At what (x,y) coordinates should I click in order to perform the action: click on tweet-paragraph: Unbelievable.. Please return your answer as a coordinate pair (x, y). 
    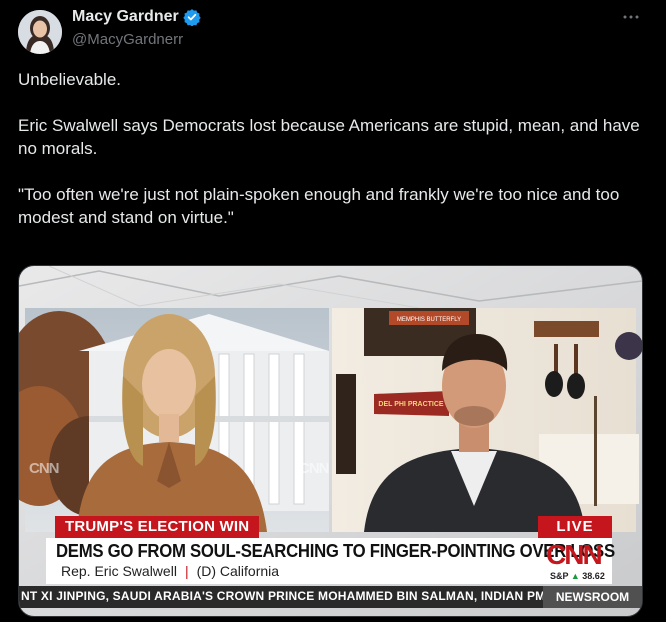
    Looking at the image, I should click on (70, 79).